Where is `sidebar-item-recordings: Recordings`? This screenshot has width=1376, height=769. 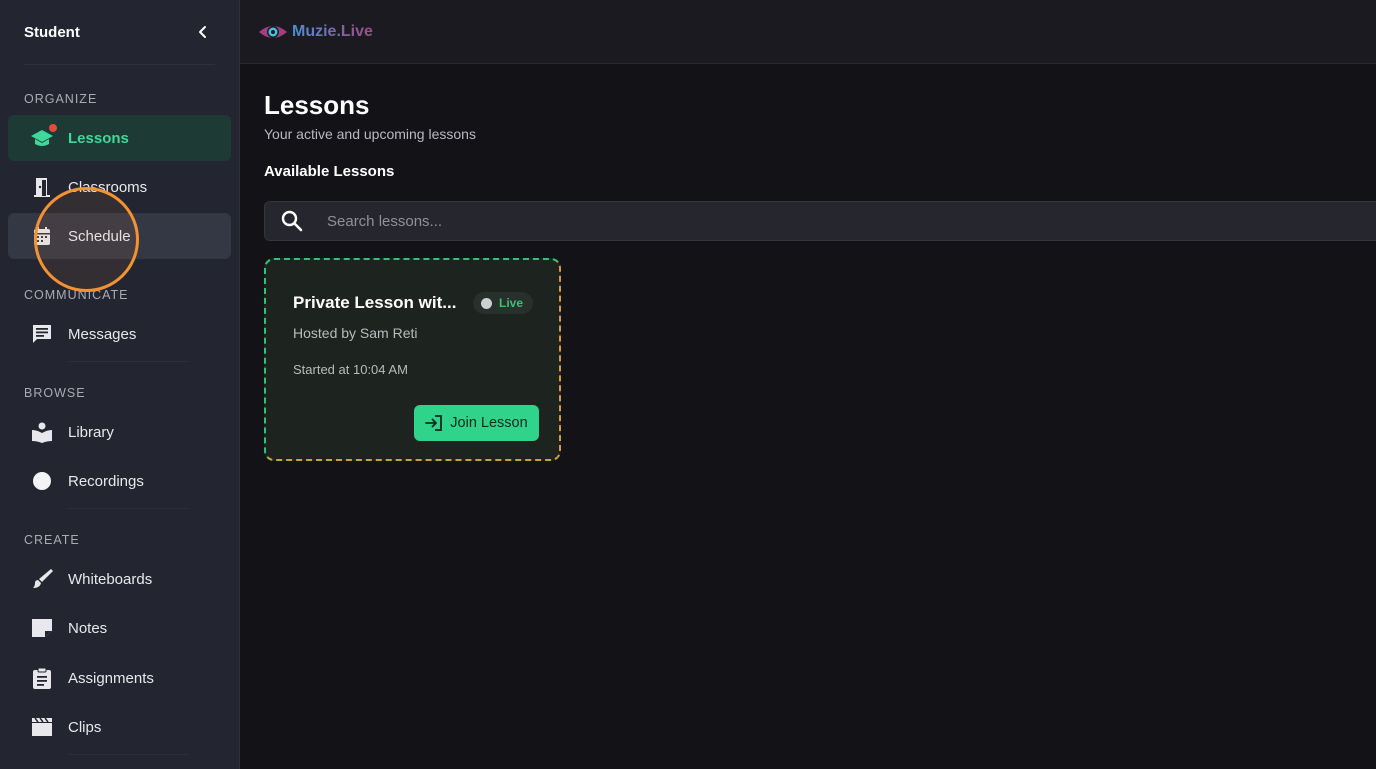 sidebar-item-recordings: Recordings is located at coordinates (119, 481).